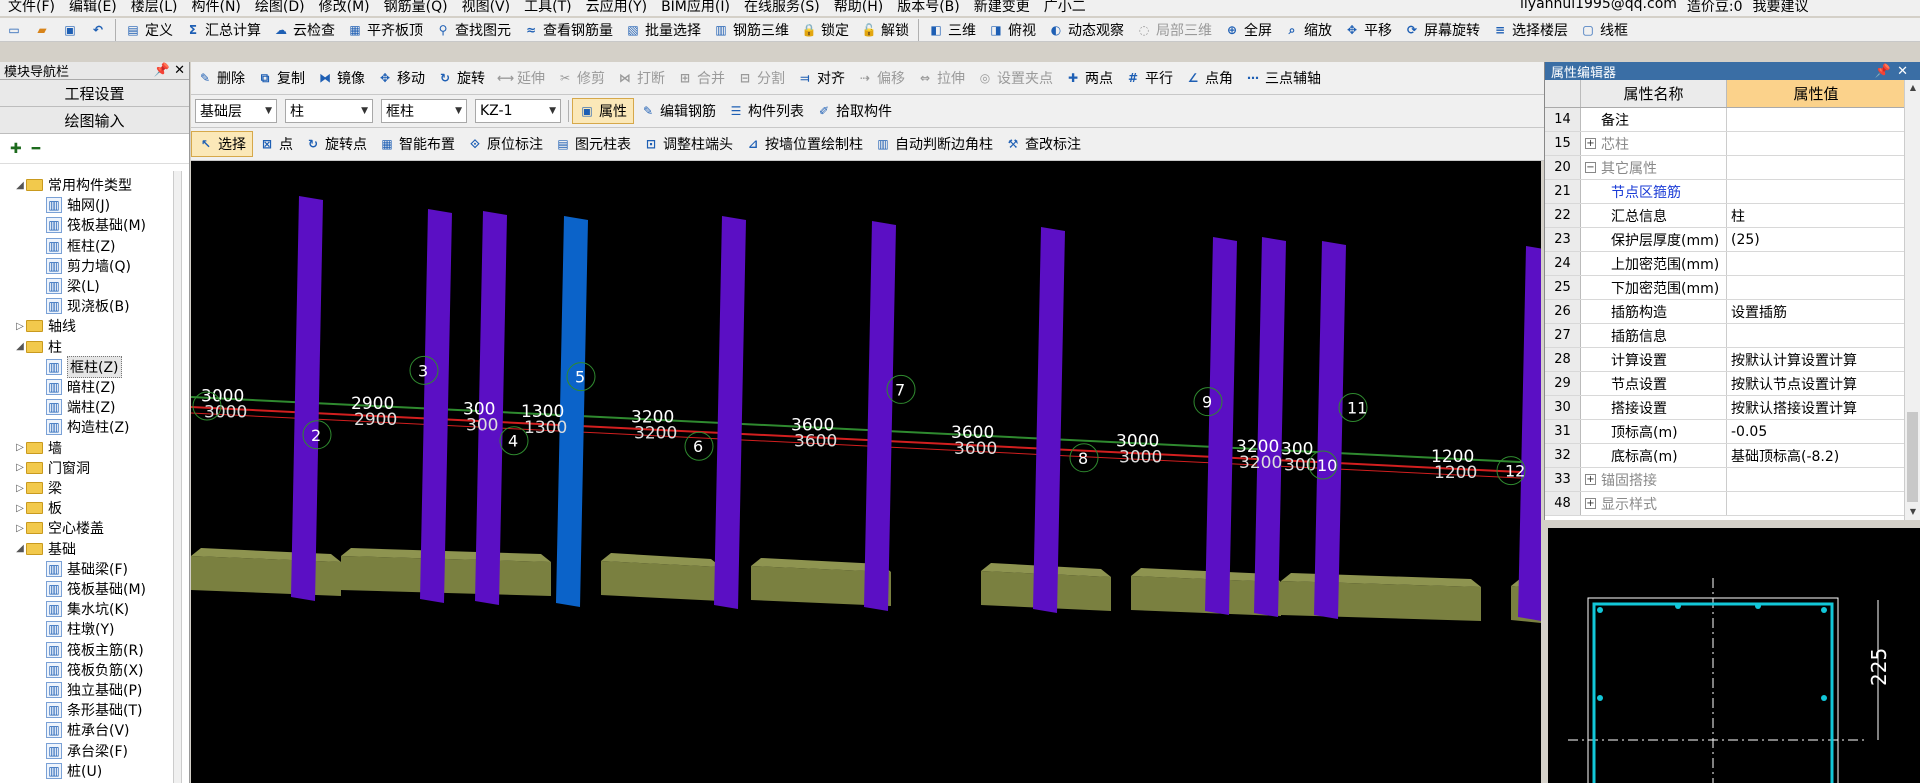 The height and width of the screenshot is (783, 1920). Describe the element at coordinates (688, 144) in the screenshot. I see `tb4-button-6: ⊡ 调整柱端头` at that location.